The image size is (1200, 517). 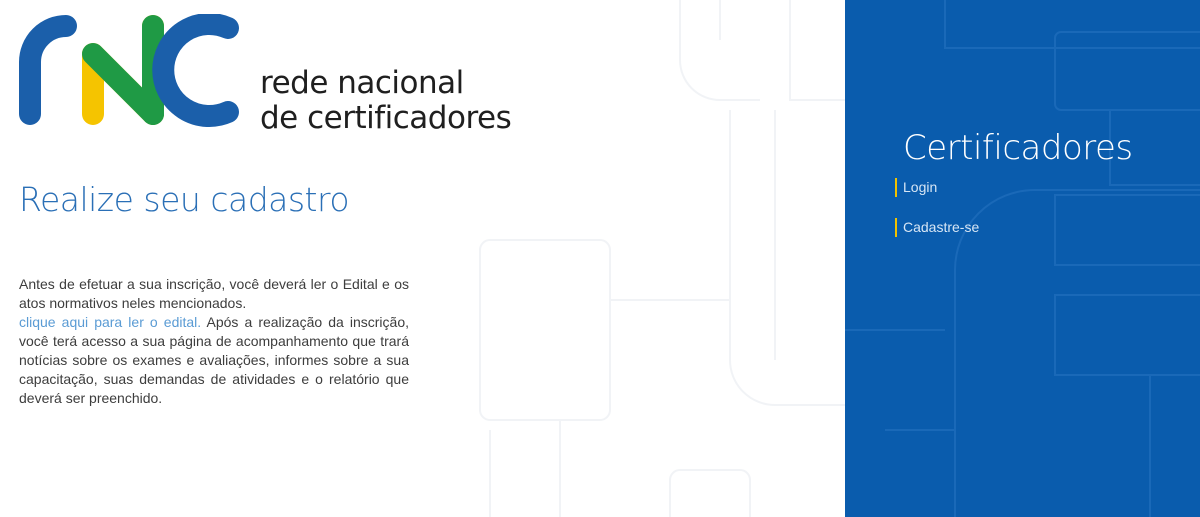 I want to click on menu-item-login: Login, so click(x=937, y=187).